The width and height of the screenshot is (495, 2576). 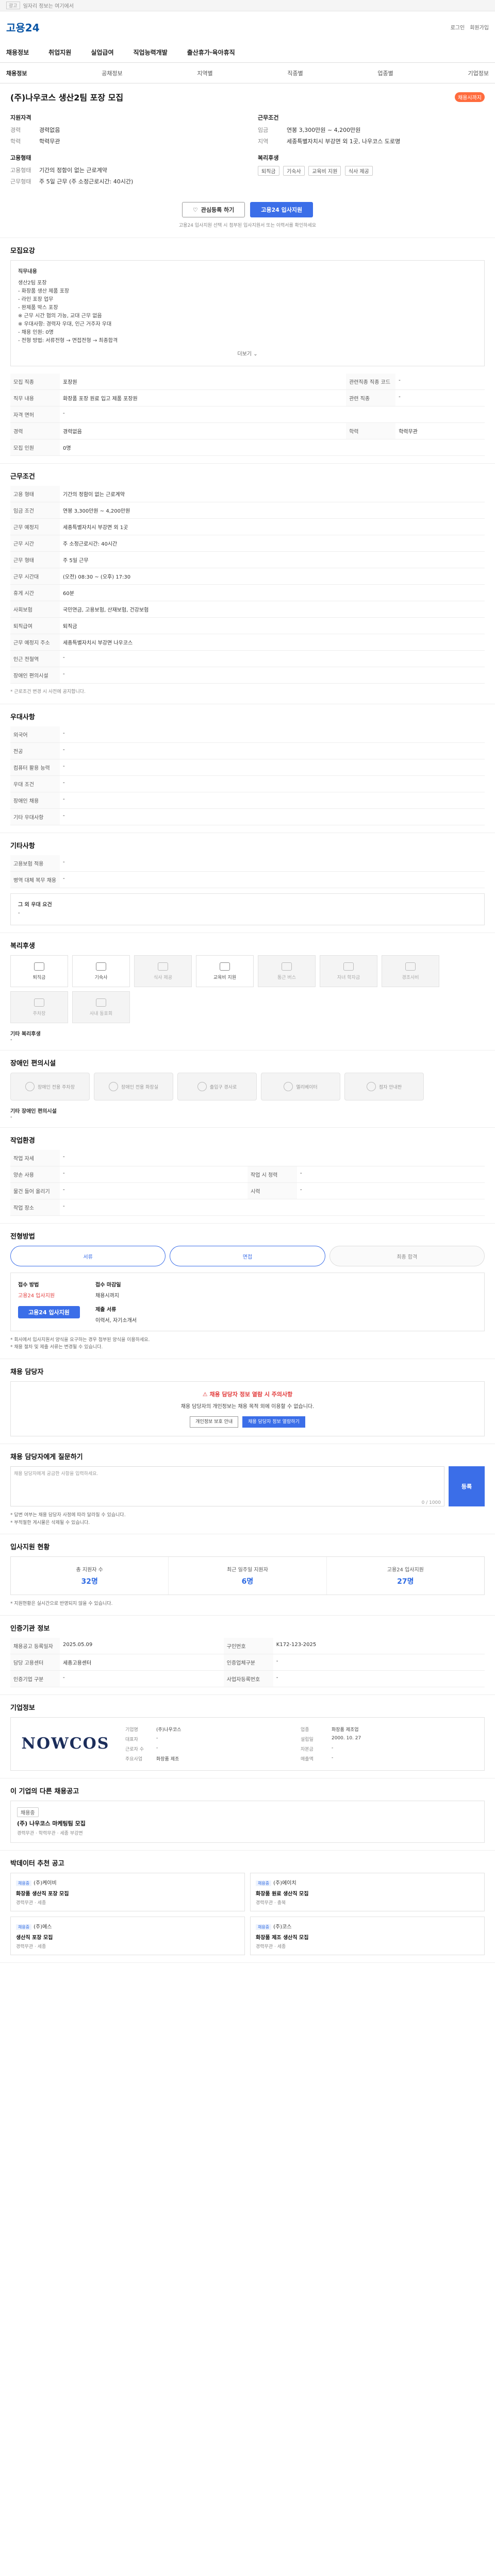 I want to click on employ-heading: 고용형태, so click(x=20, y=158).